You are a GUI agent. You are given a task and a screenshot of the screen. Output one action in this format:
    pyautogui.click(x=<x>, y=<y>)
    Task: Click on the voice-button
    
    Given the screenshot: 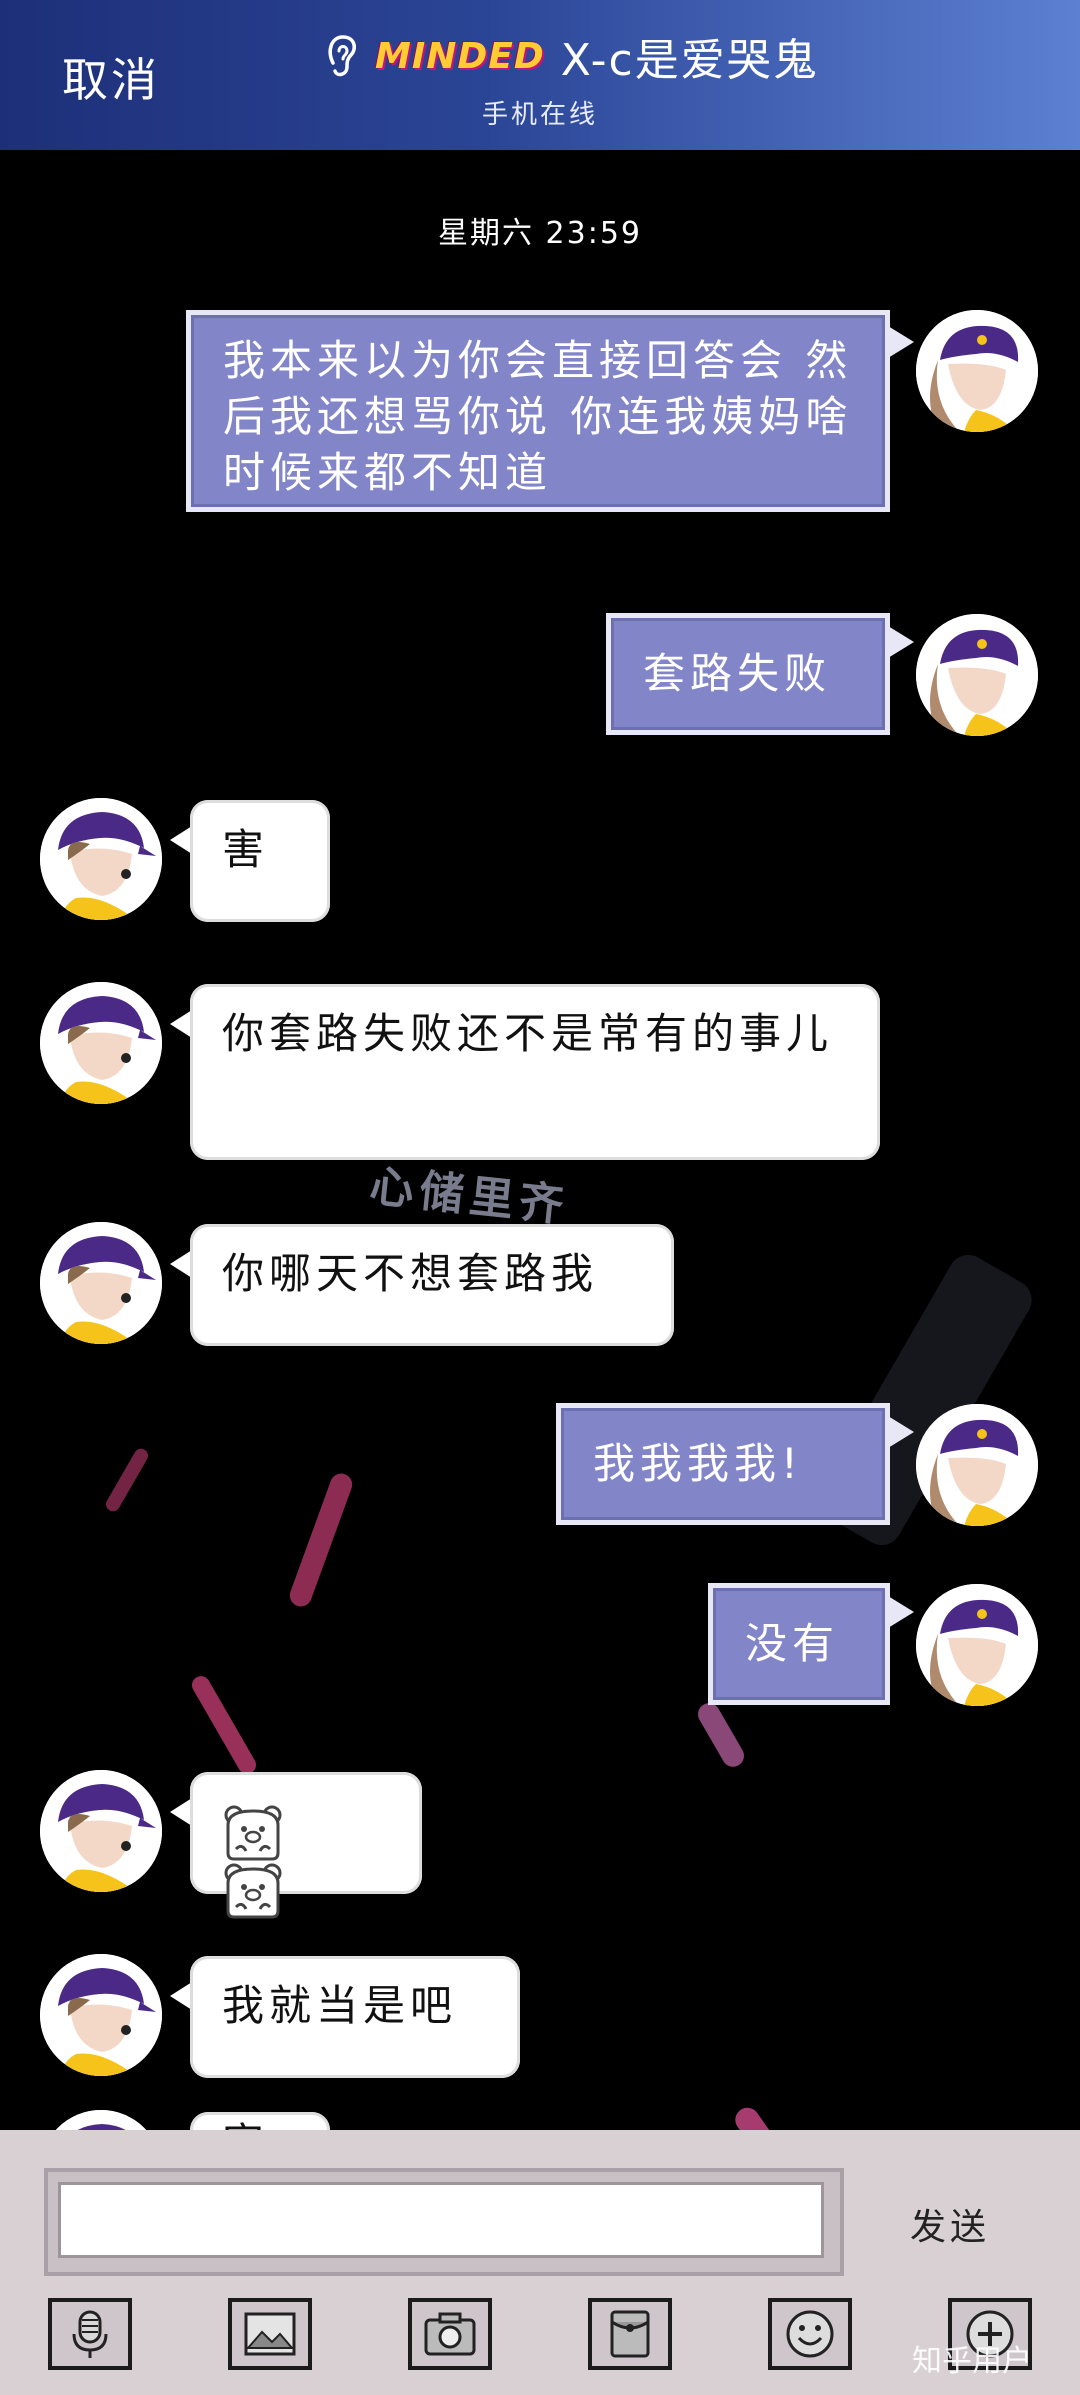 What is the action you would take?
    pyautogui.click(x=90, y=2334)
    